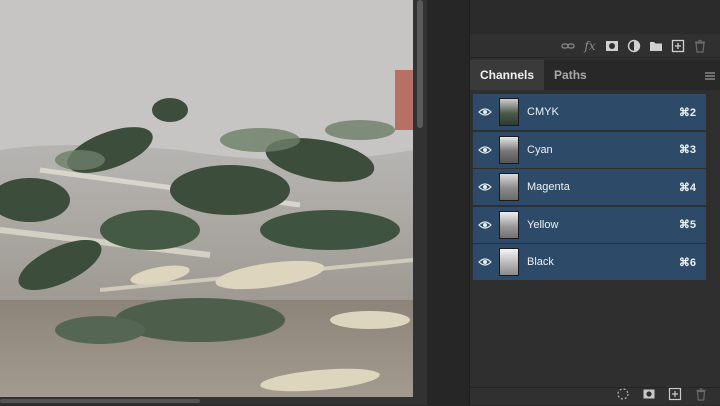 Image resolution: width=720 pixels, height=406 pixels. I want to click on horizontal-scroll-thumb, so click(100, 401).